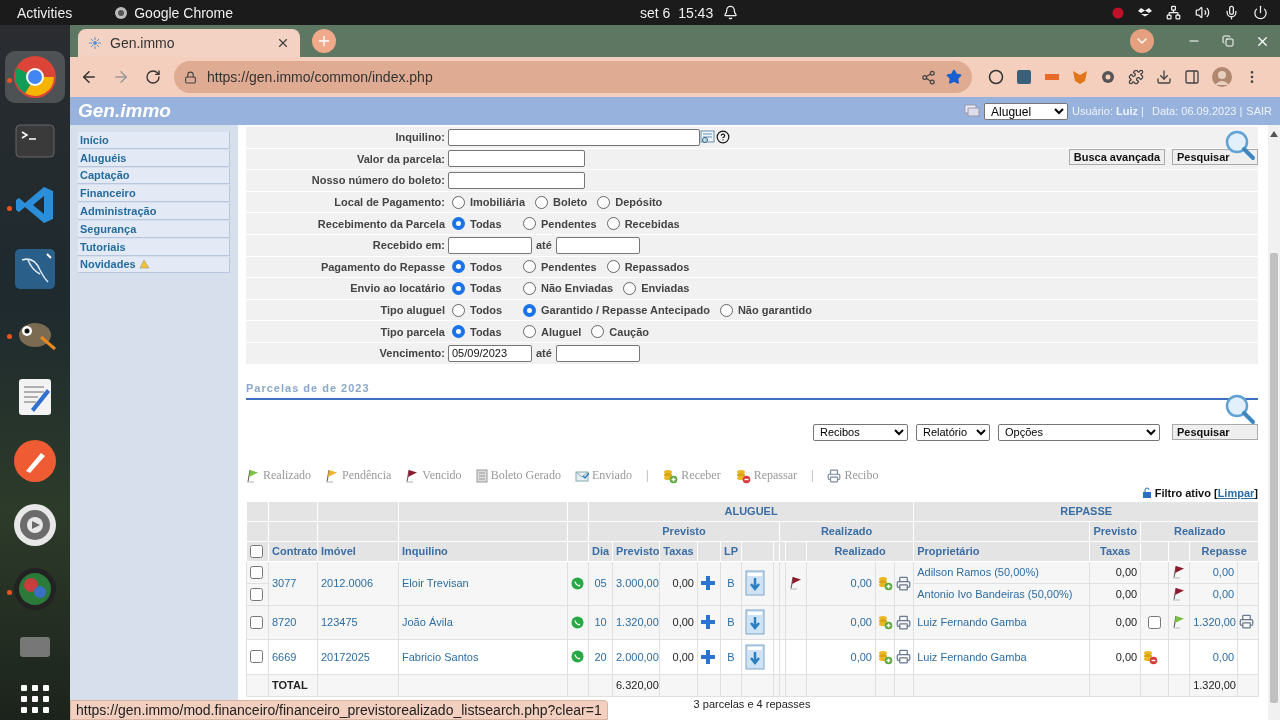  Describe the element at coordinates (35, 77) in the screenshot. I see `dock-item` at that location.